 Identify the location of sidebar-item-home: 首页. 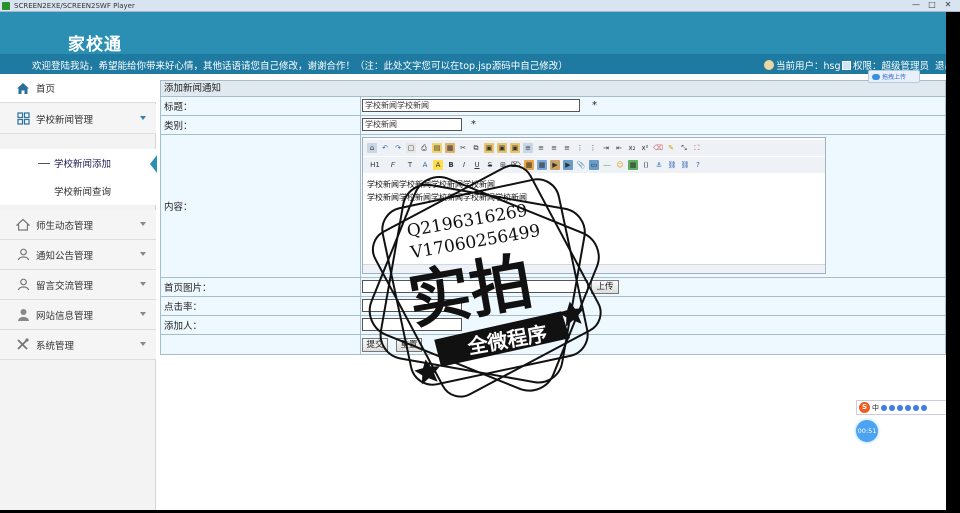
(78, 88).